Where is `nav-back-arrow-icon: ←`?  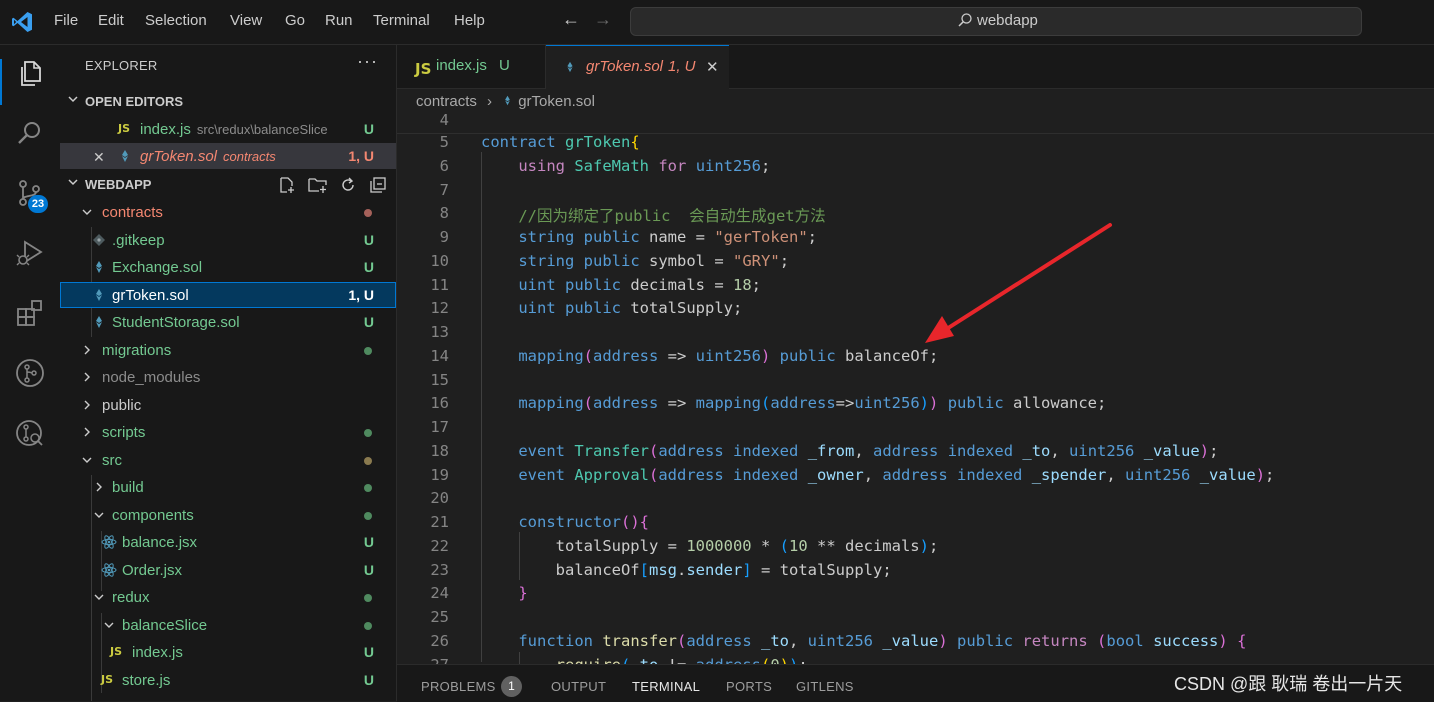 nav-back-arrow-icon: ← is located at coordinates (571, 19).